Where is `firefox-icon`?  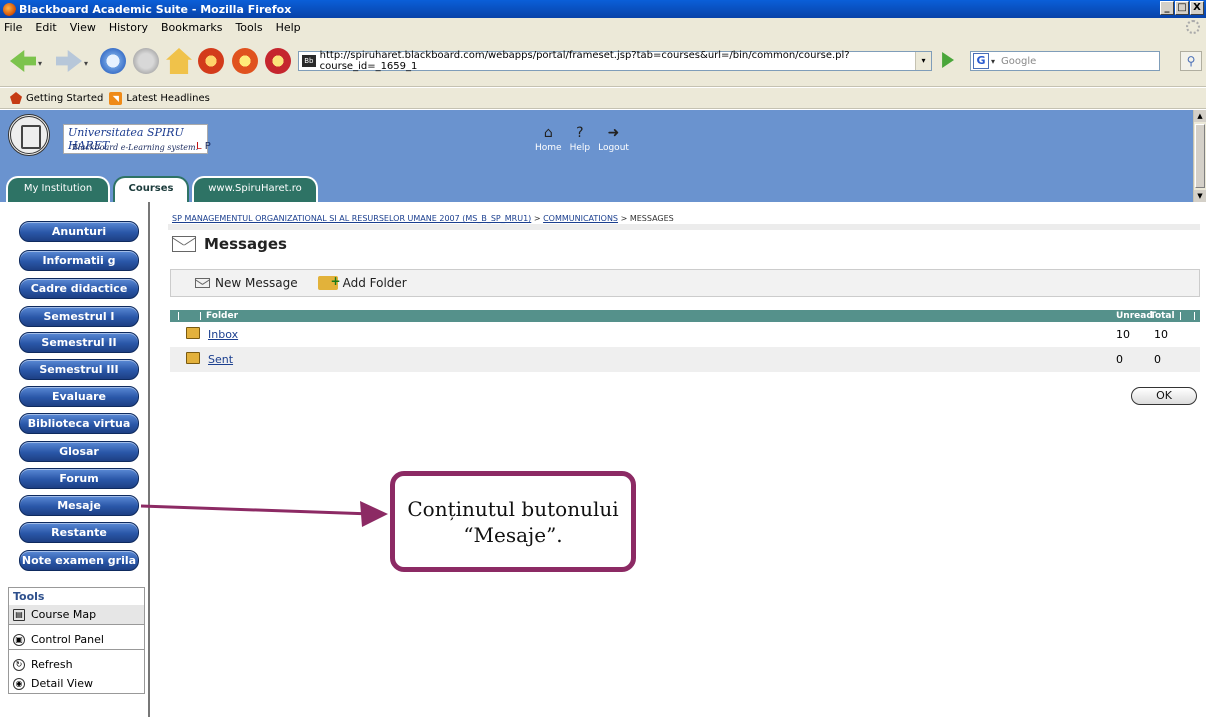 firefox-icon is located at coordinates (9, 9).